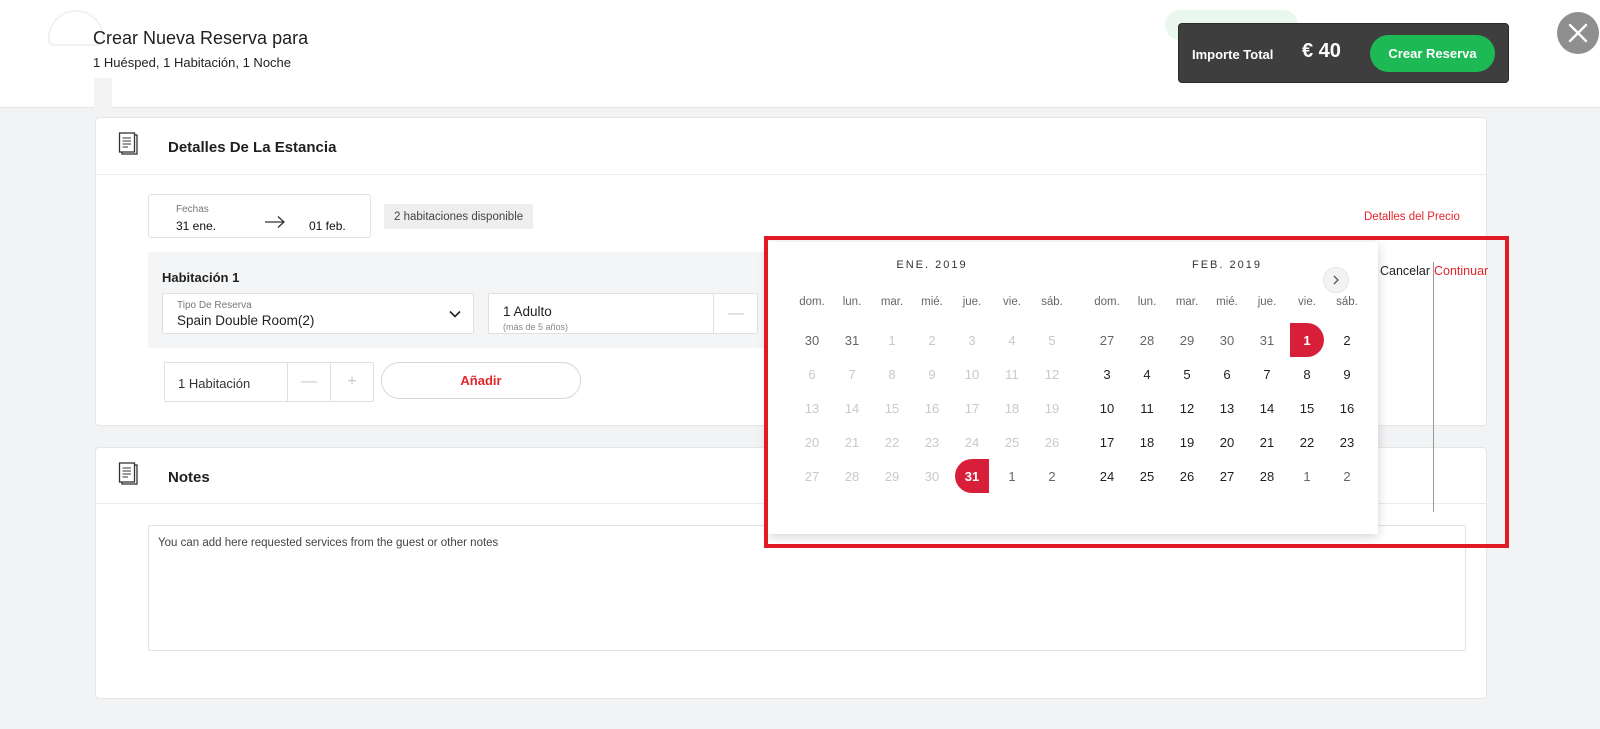 The width and height of the screenshot is (1600, 729). I want to click on calendar-week: 10 11 12 13 14 15 16, so click(1227, 408).